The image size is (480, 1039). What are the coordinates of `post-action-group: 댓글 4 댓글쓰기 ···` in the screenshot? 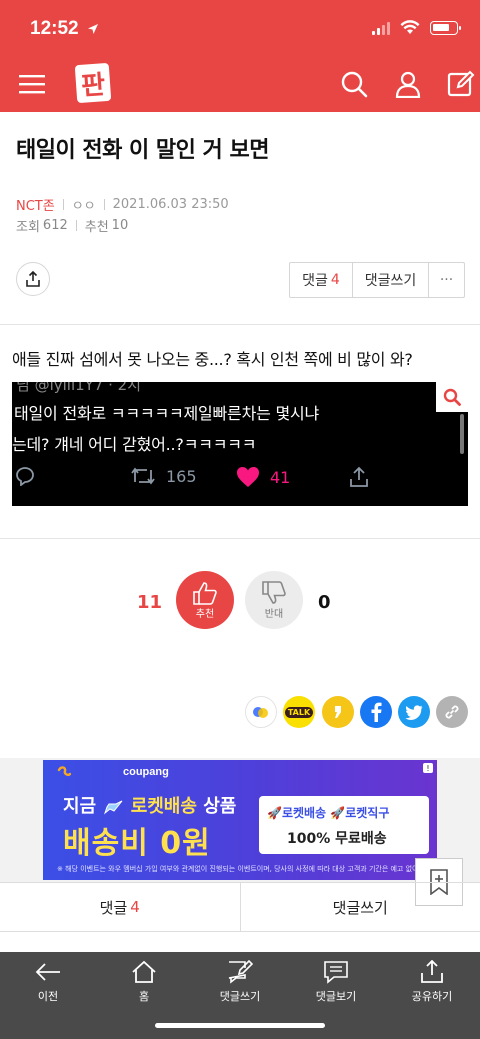 It's located at (377, 280).